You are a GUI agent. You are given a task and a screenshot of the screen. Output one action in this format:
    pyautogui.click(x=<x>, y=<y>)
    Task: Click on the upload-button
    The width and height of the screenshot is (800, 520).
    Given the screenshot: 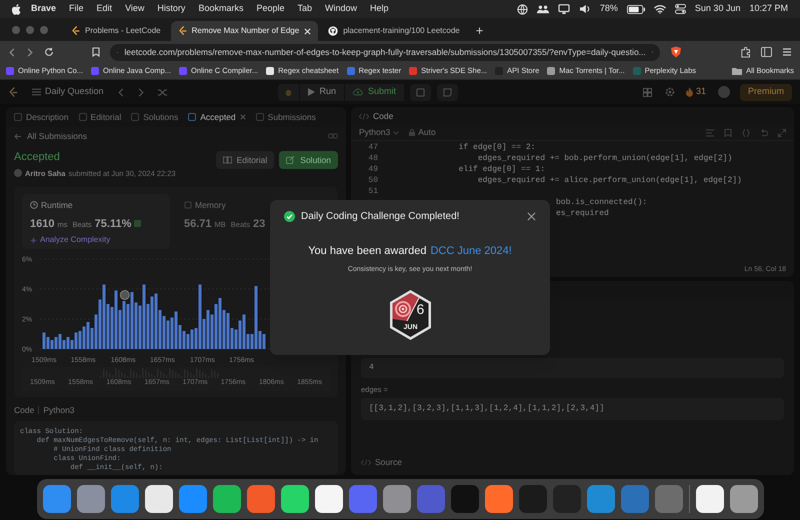 What is the action you would take?
    pyautogui.click(x=421, y=92)
    